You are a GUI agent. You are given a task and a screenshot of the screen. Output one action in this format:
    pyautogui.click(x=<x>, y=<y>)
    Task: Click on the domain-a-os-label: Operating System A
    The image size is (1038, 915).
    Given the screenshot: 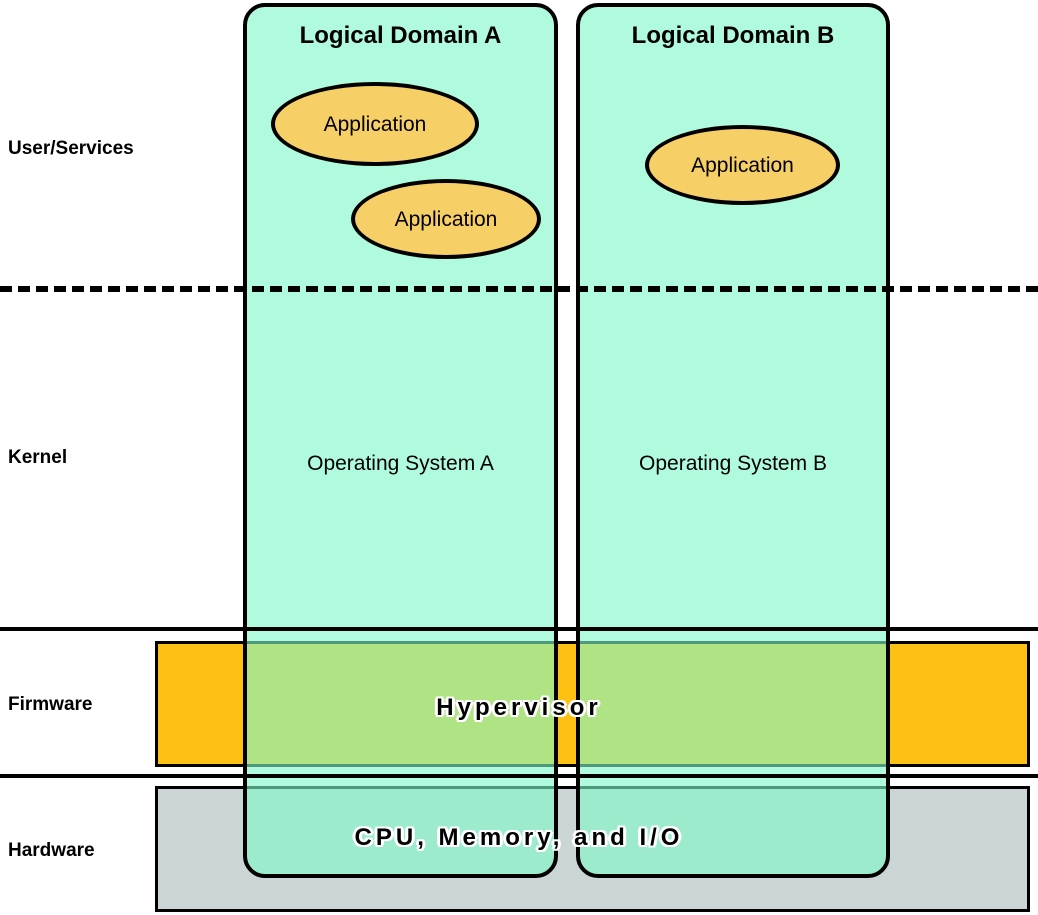 What is the action you would take?
    pyautogui.click(x=400, y=463)
    